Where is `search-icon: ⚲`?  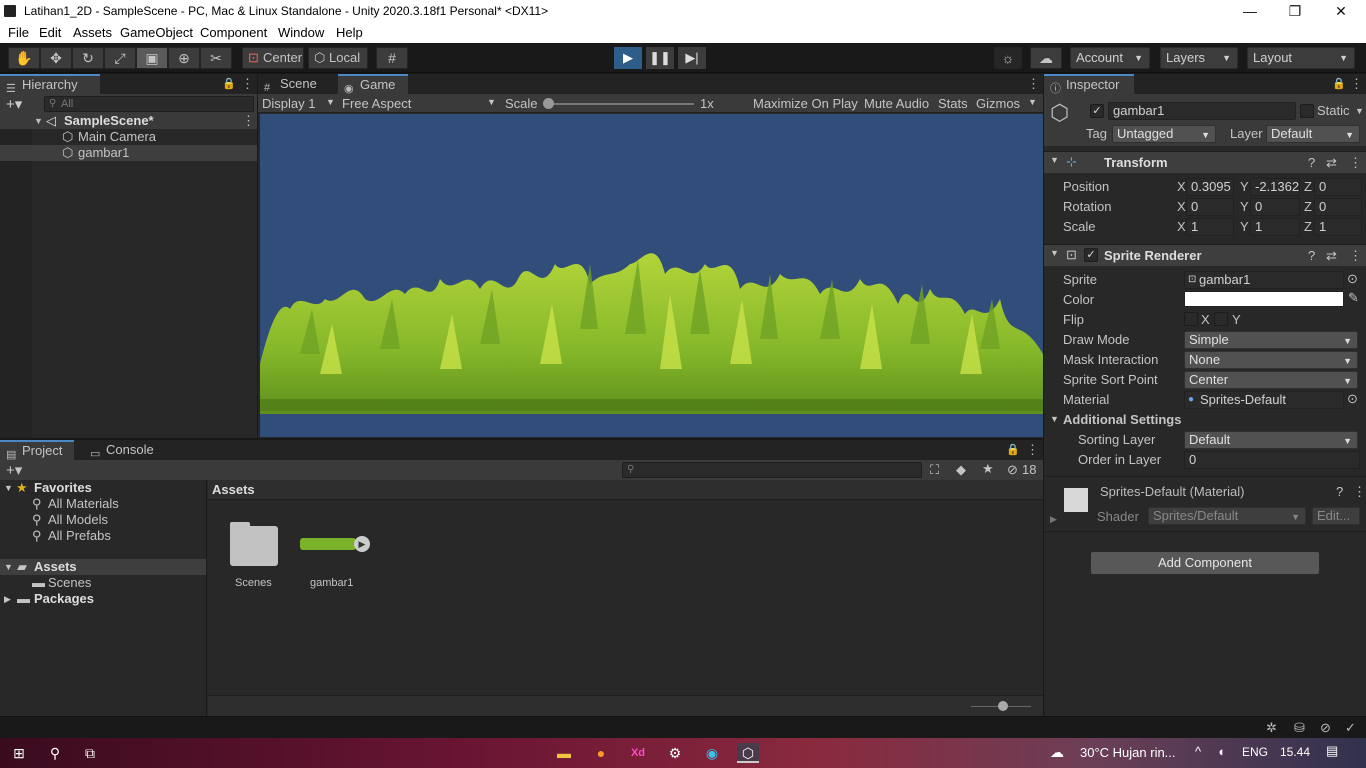 search-icon: ⚲ is located at coordinates (55, 753).